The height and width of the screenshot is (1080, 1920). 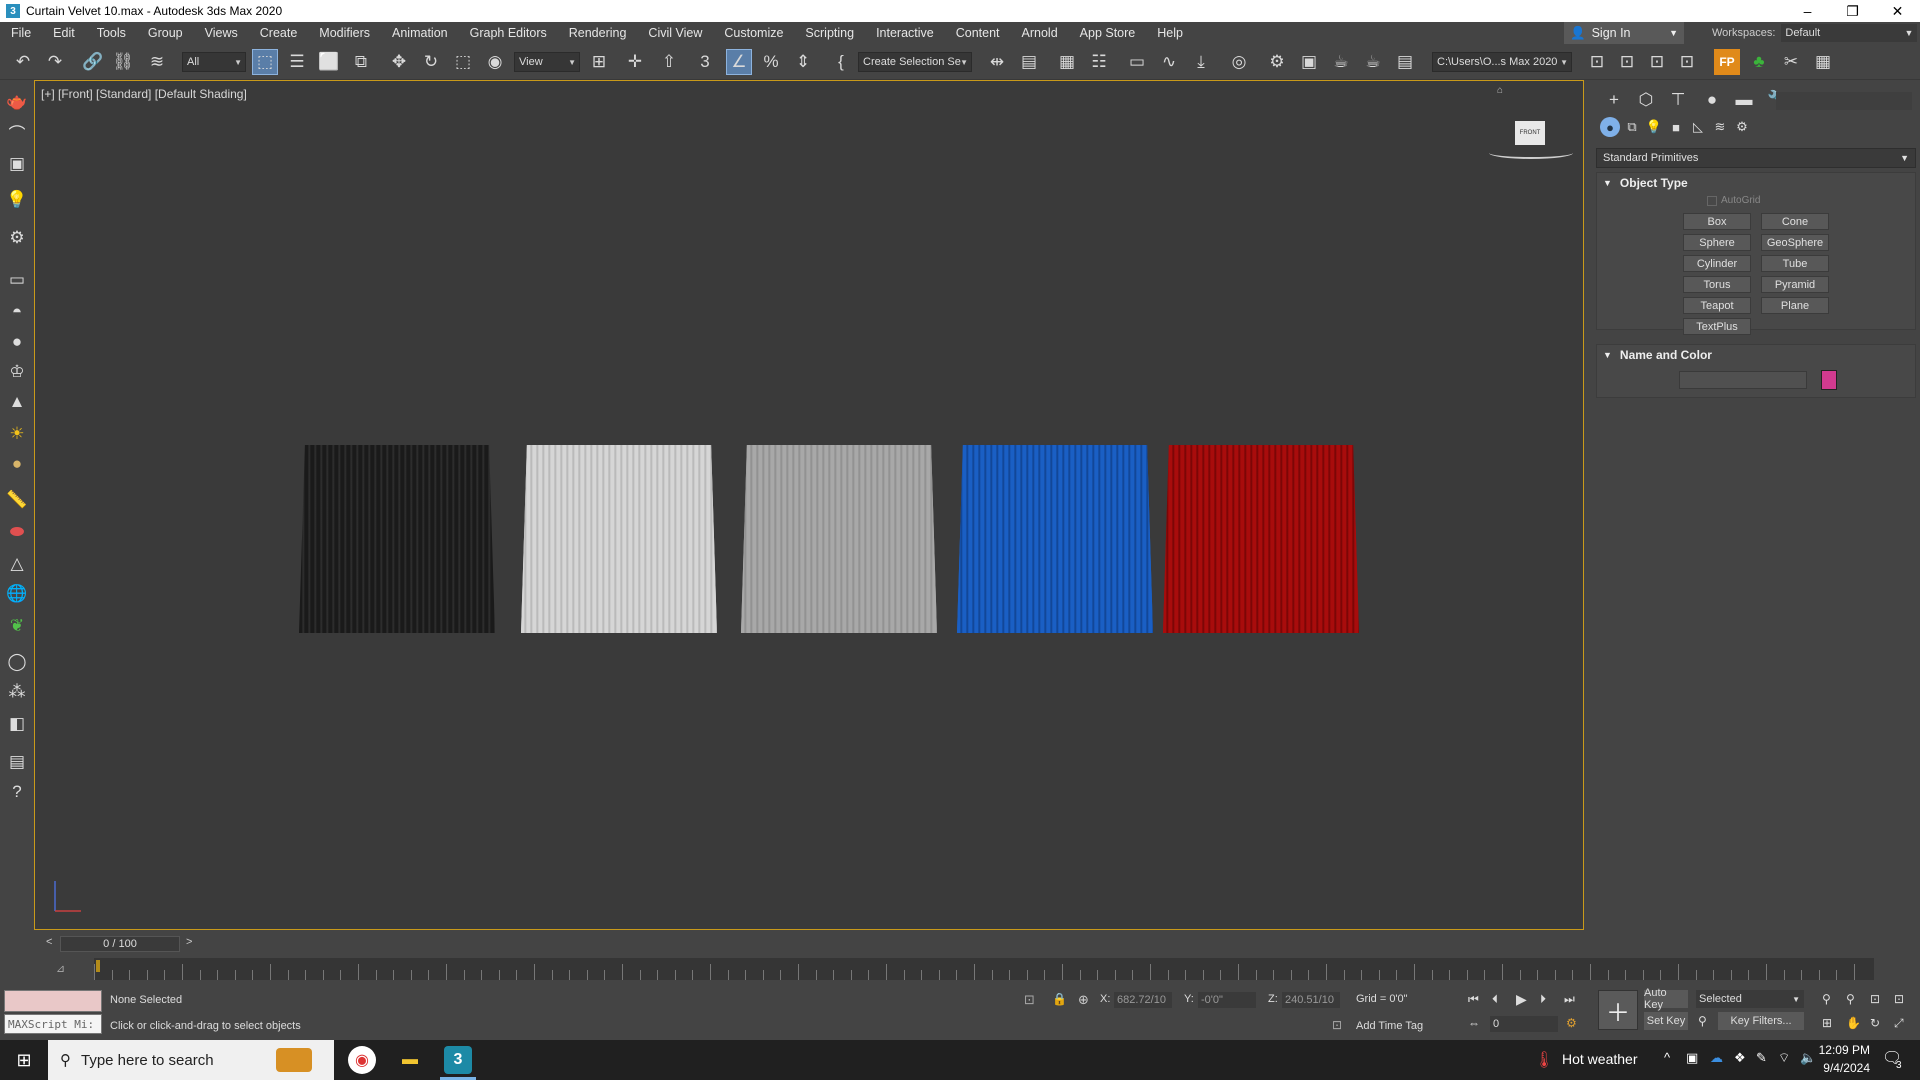 I want to click on select-manipulate-icon: ✛, so click(x=635, y=62).